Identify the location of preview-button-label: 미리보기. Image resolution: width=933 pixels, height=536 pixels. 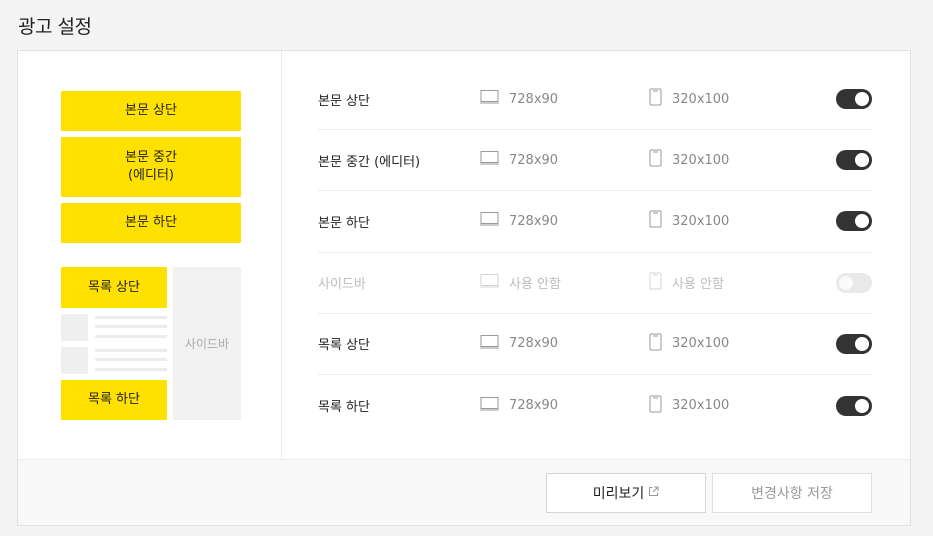
(618, 494).